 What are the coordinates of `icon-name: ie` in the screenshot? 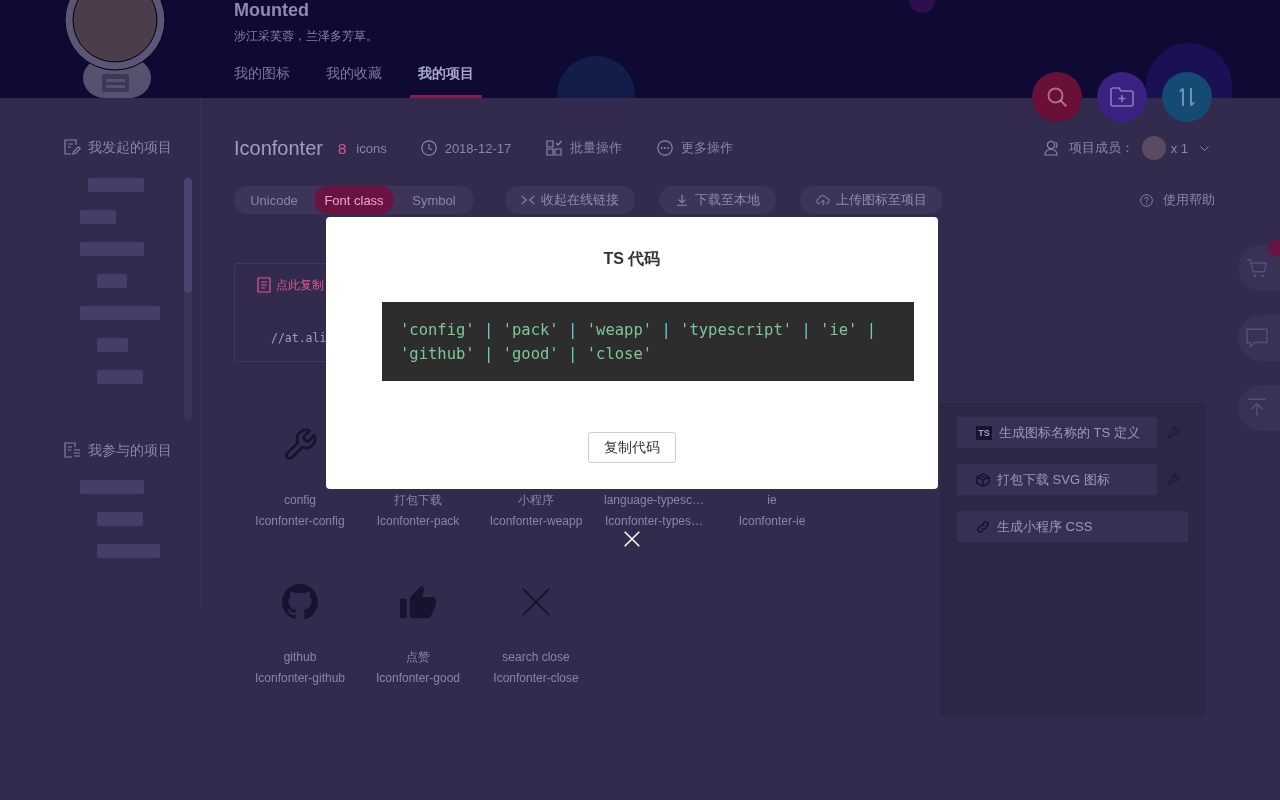 It's located at (772, 500).